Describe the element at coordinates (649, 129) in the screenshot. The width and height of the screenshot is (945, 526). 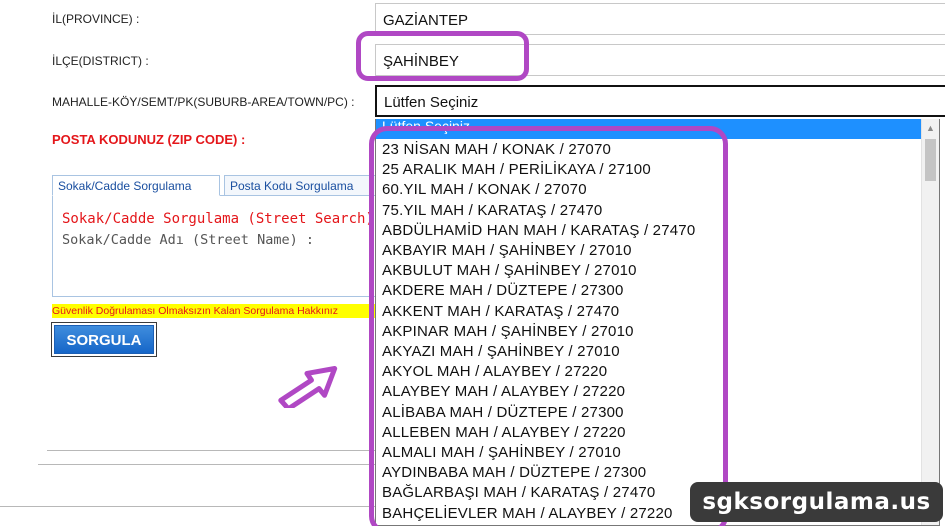
I see `dropdown-option-selected: Lütfen Seçiniz` at that location.